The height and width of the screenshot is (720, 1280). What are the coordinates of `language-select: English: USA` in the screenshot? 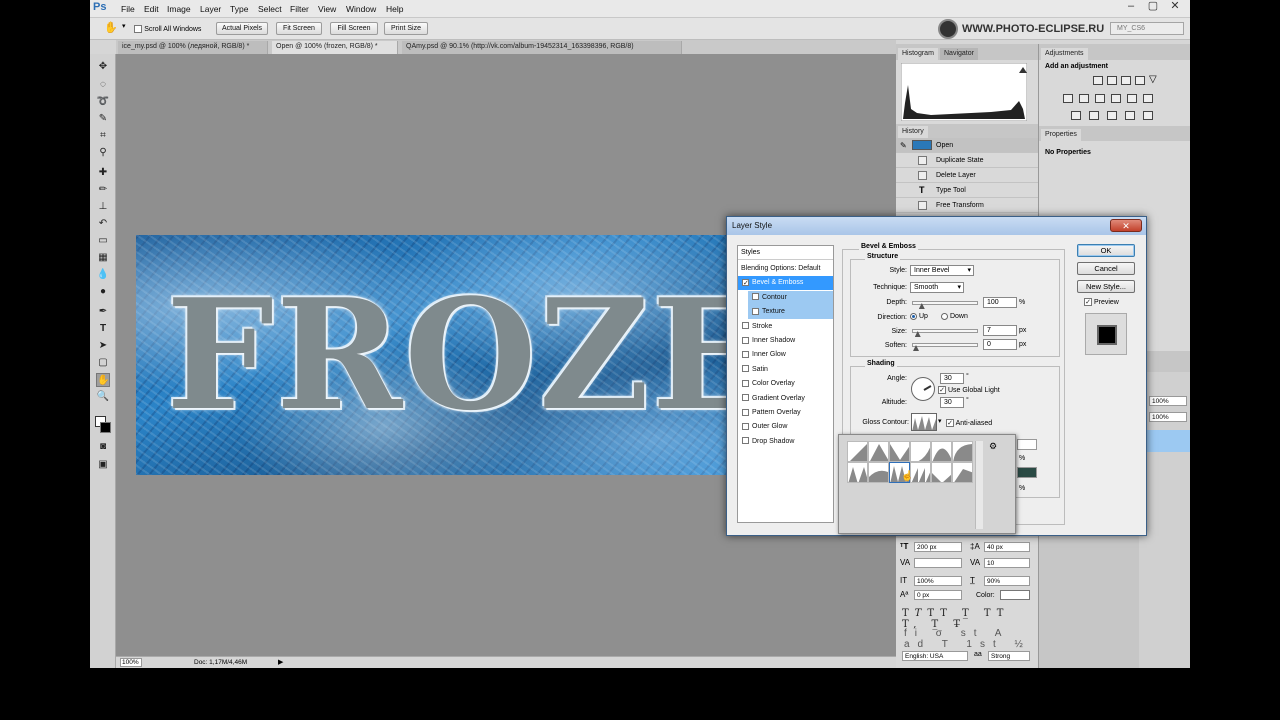 It's located at (935, 656).